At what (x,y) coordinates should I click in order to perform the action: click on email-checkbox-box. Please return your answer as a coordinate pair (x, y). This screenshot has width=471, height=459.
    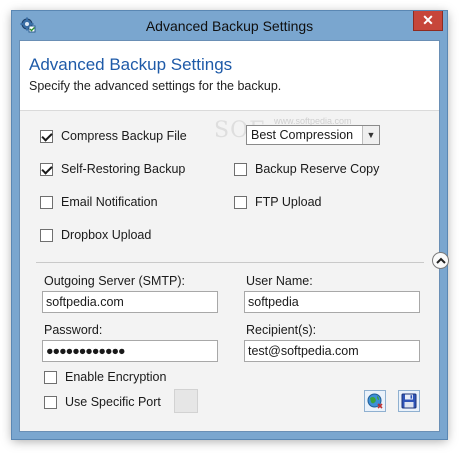
    Looking at the image, I should click on (46, 202).